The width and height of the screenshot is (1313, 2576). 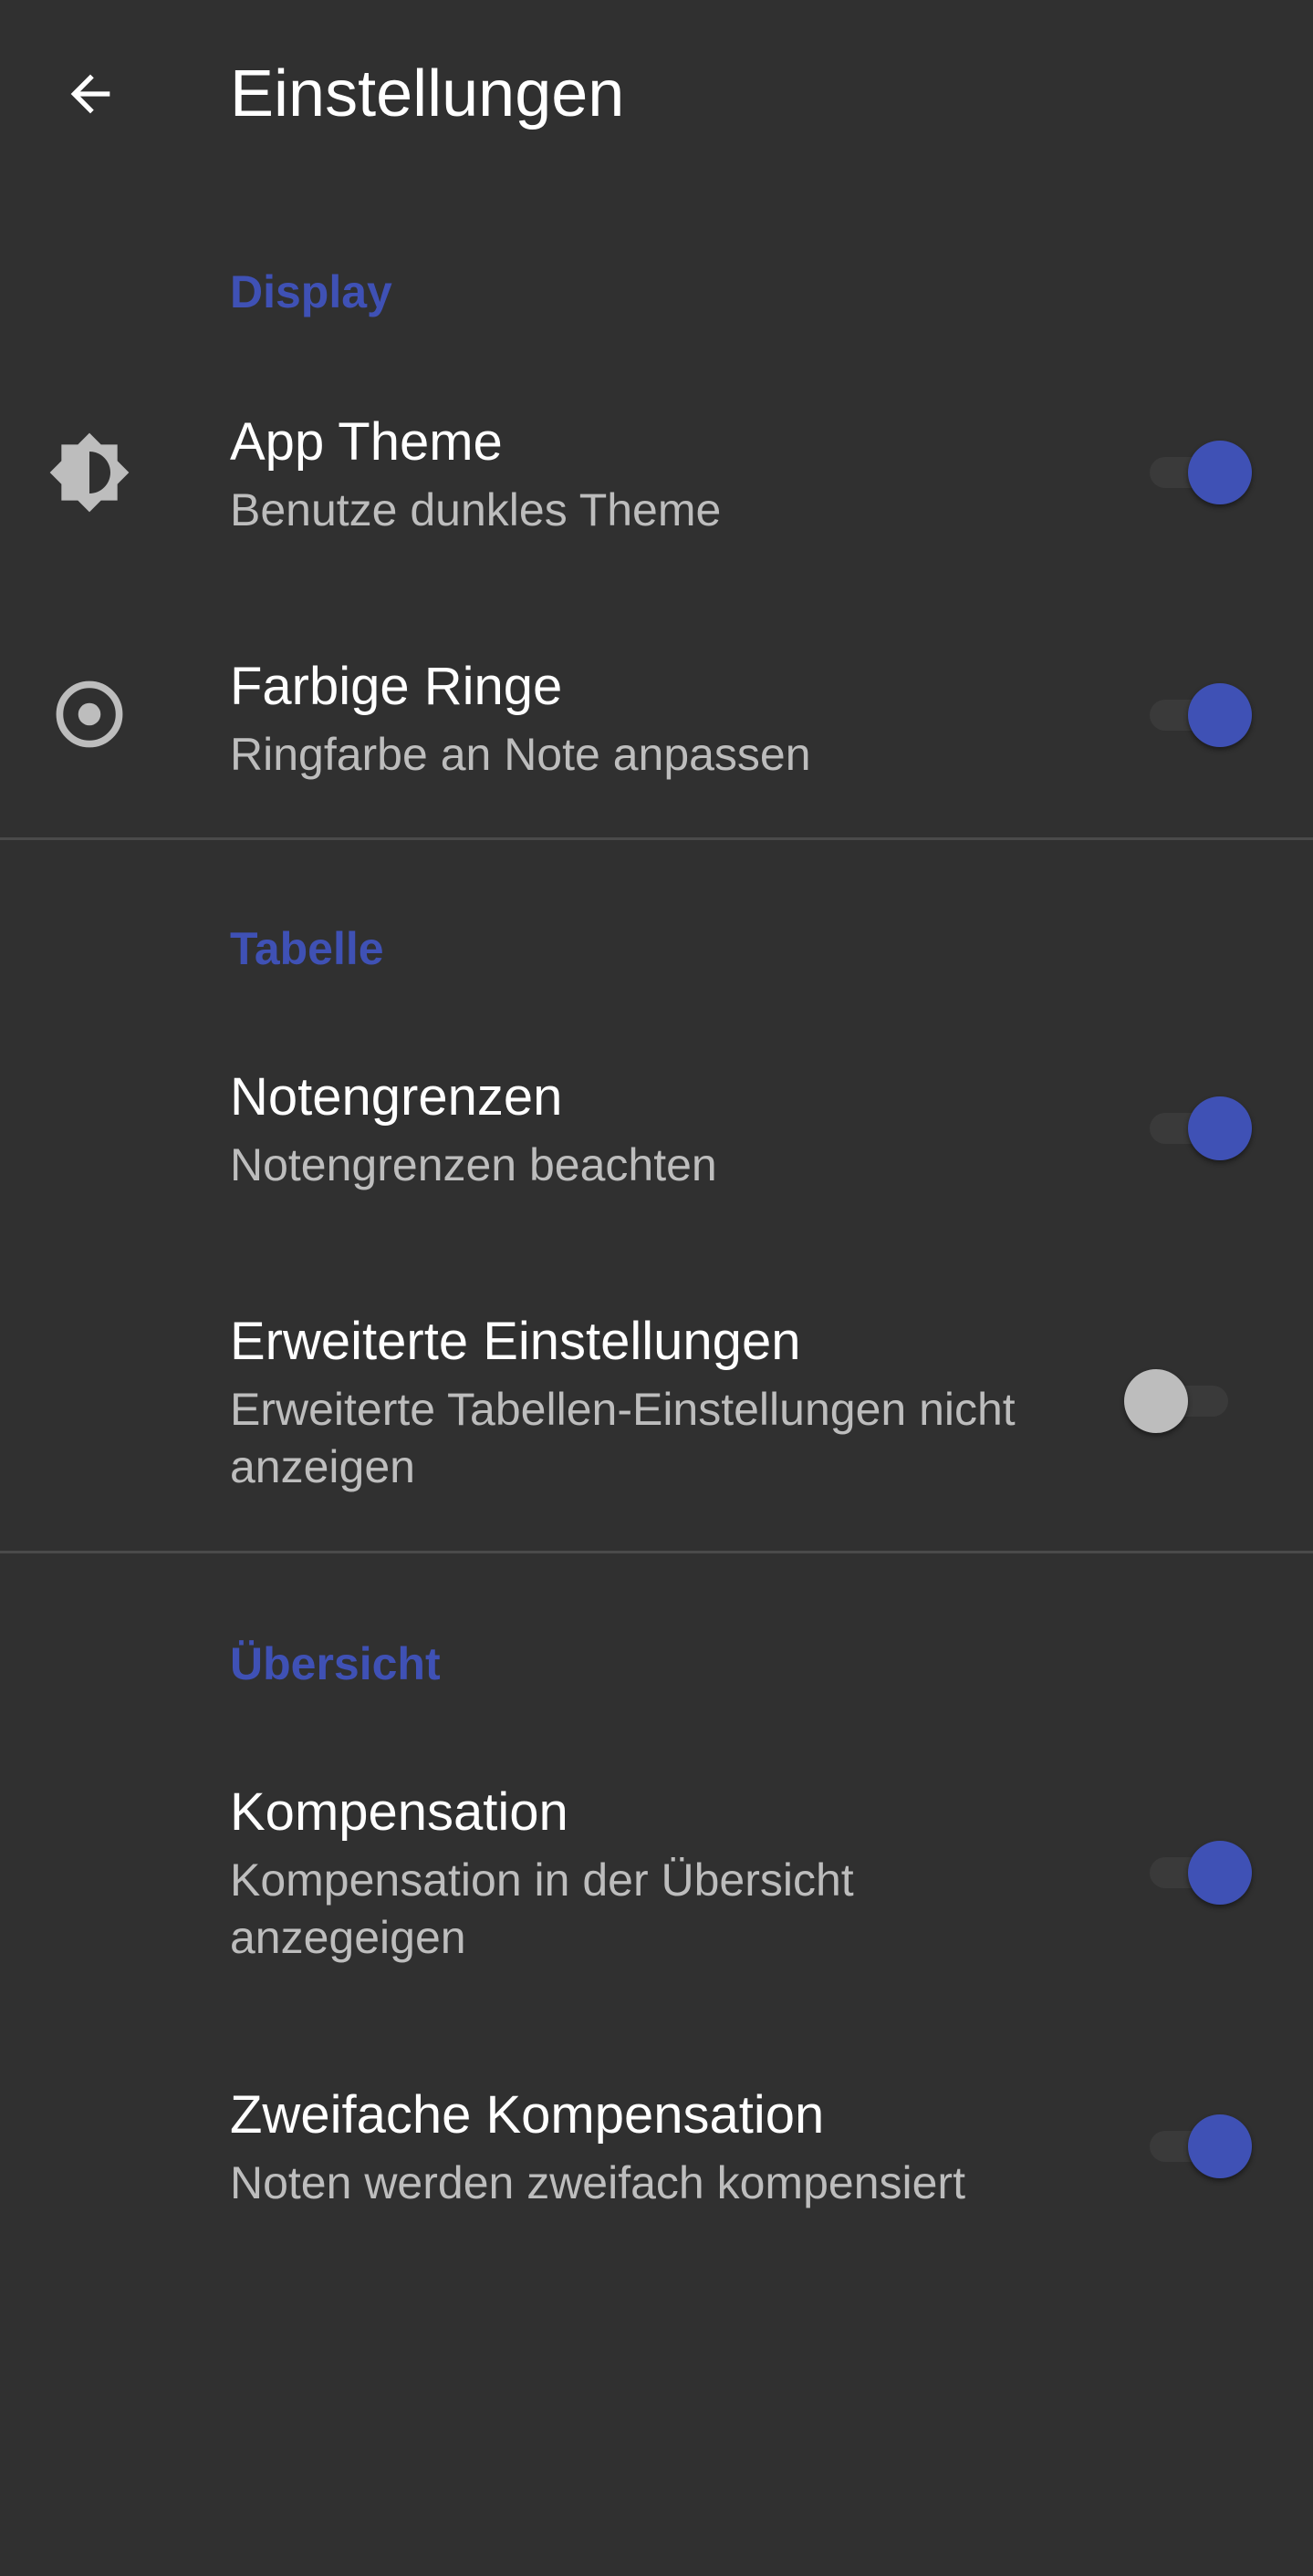 I want to click on pref-title: Zweifache Kompensation, so click(x=527, y=2115).